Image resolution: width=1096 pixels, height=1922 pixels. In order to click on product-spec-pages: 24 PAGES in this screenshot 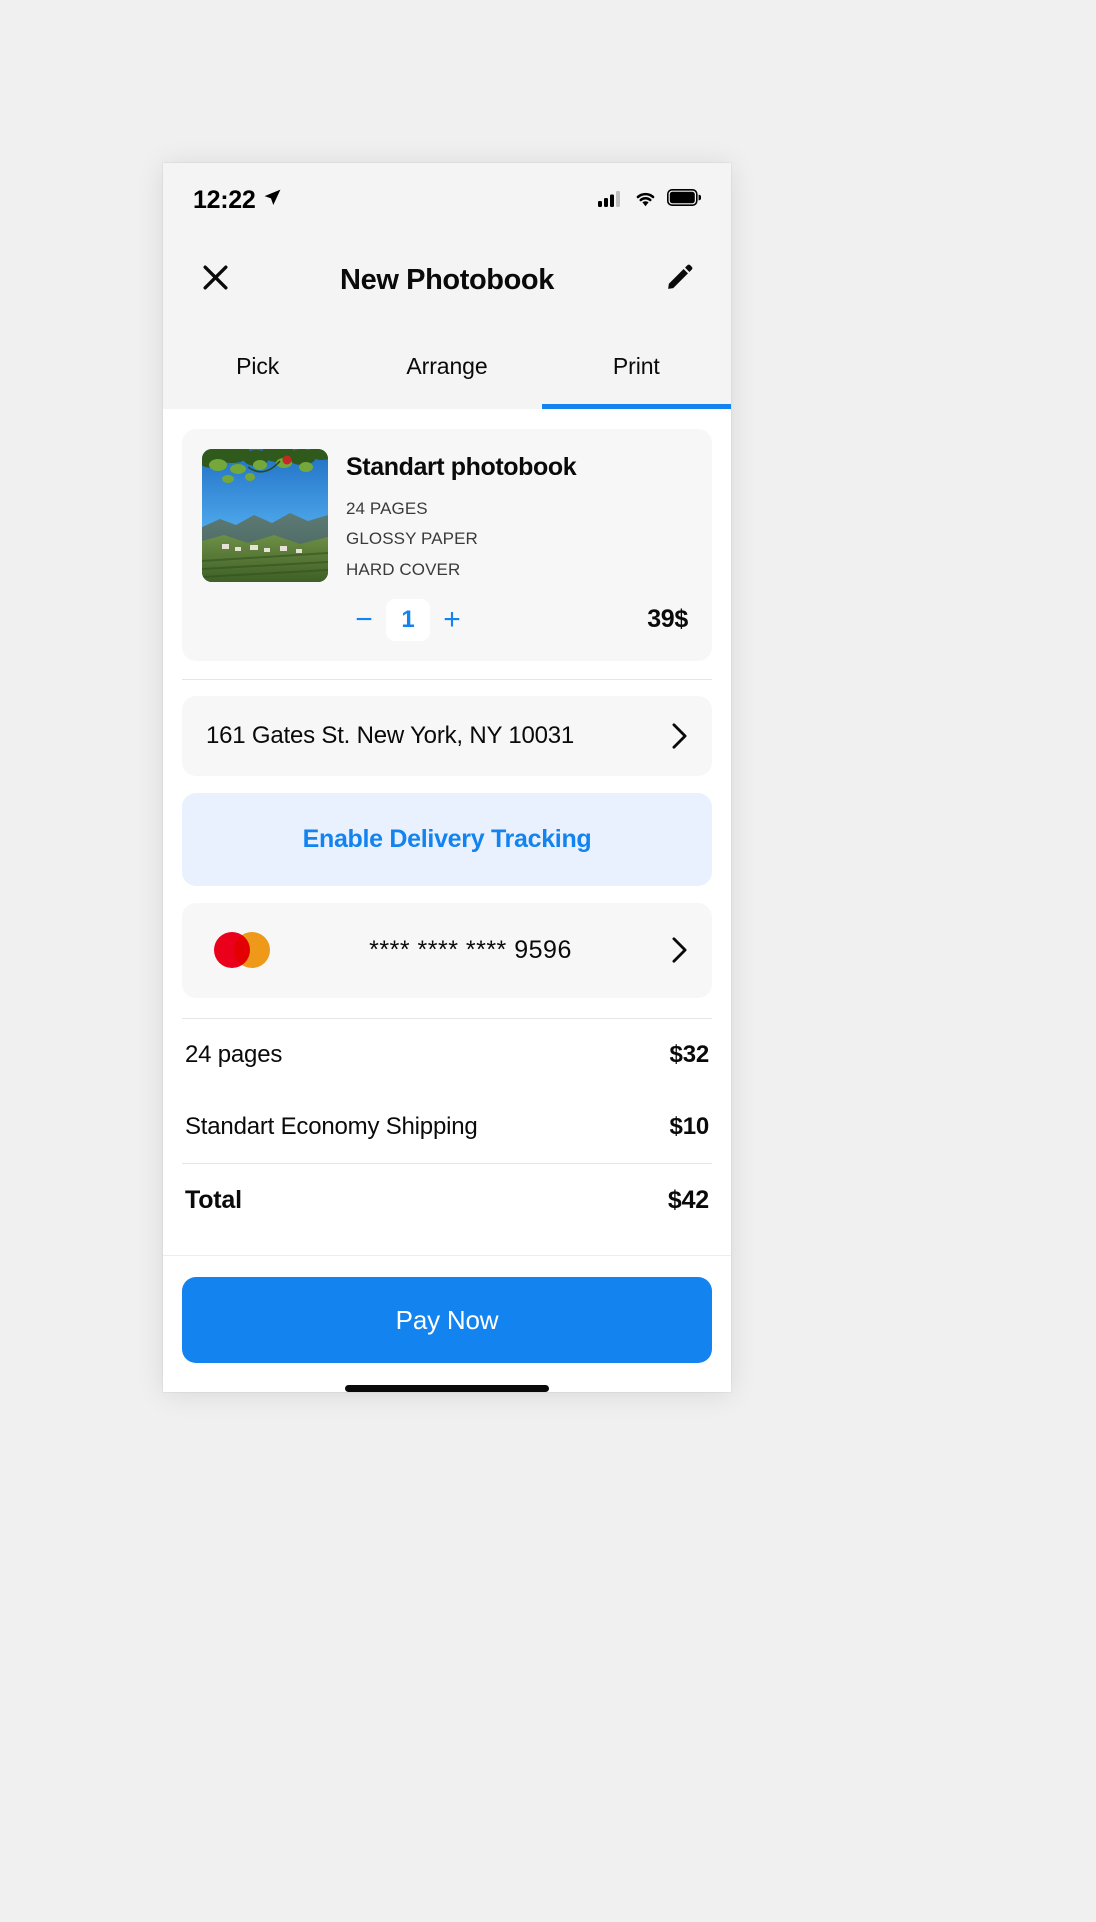, I will do `click(387, 508)`.